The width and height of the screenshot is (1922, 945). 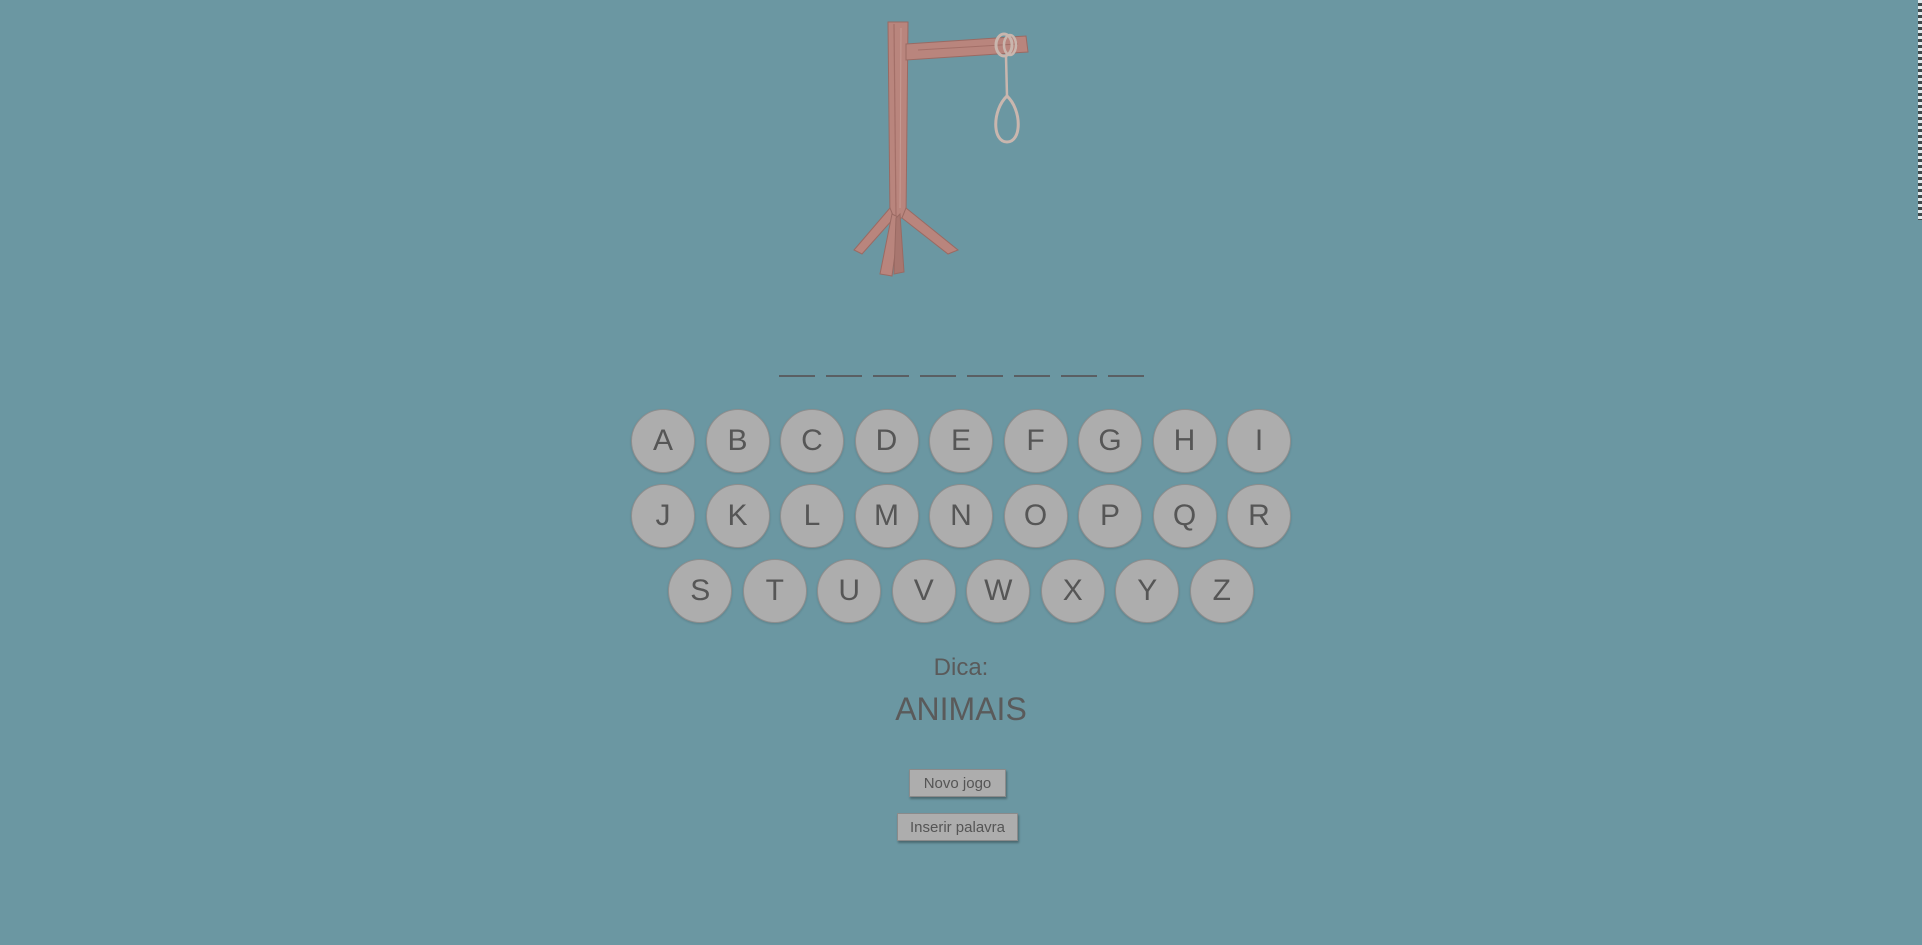 I want to click on letter-key-f: F, so click(x=1035, y=441).